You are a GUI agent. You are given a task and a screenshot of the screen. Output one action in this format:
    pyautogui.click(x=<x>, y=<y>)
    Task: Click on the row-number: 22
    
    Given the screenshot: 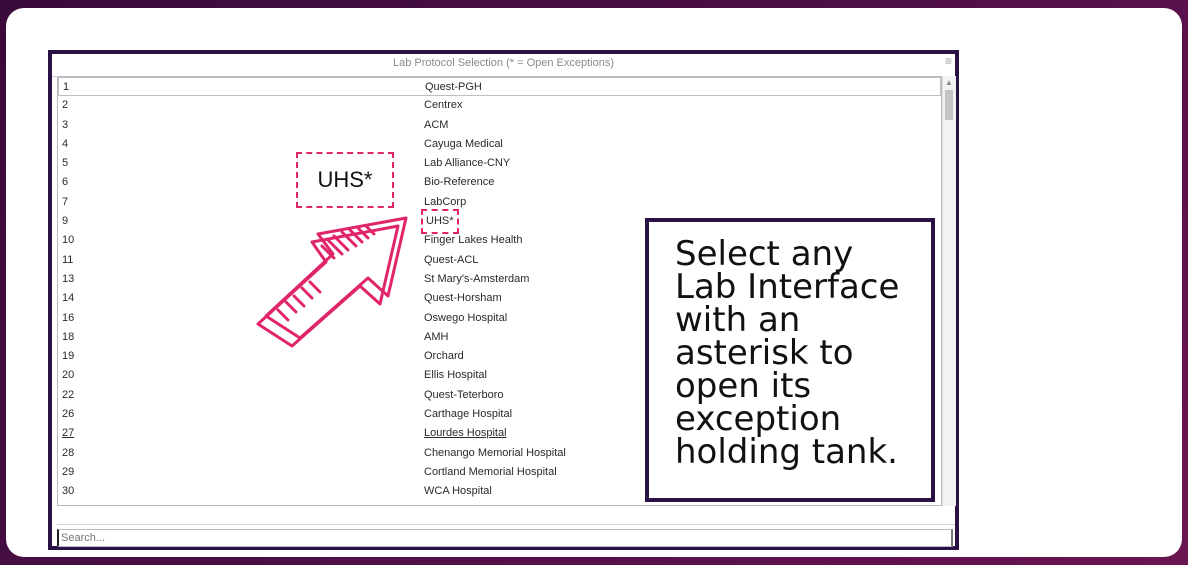 What is the action you would take?
    pyautogui.click(x=68, y=394)
    